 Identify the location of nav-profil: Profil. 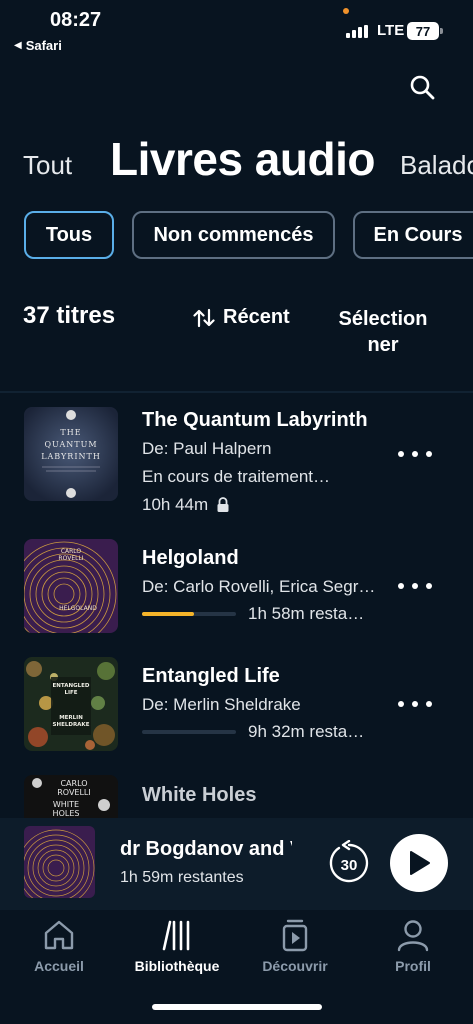
(413, 958).